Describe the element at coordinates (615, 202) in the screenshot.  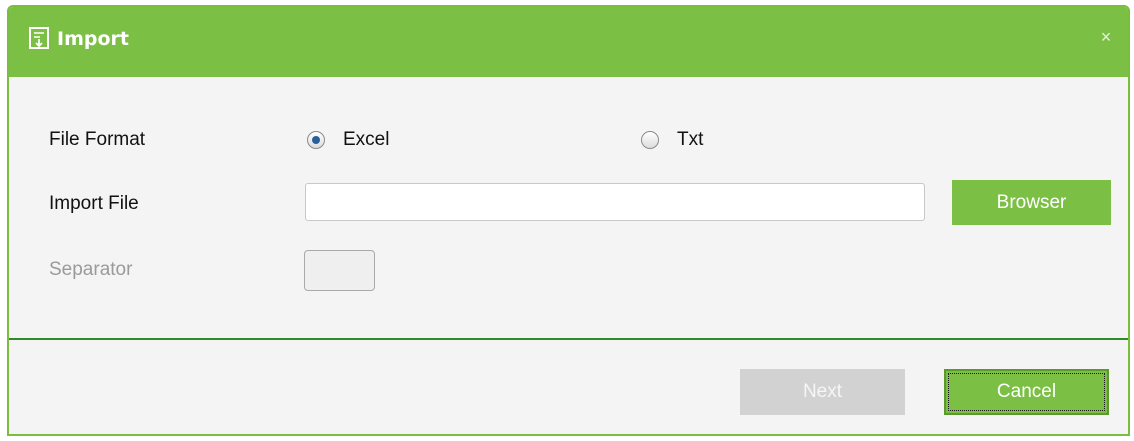
I see `import-file-input` at that location.